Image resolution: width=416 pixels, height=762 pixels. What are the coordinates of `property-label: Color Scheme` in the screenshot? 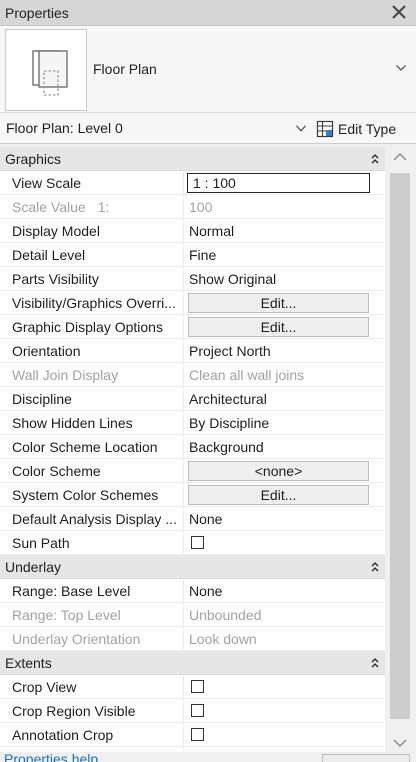 It's located at (92, 471).